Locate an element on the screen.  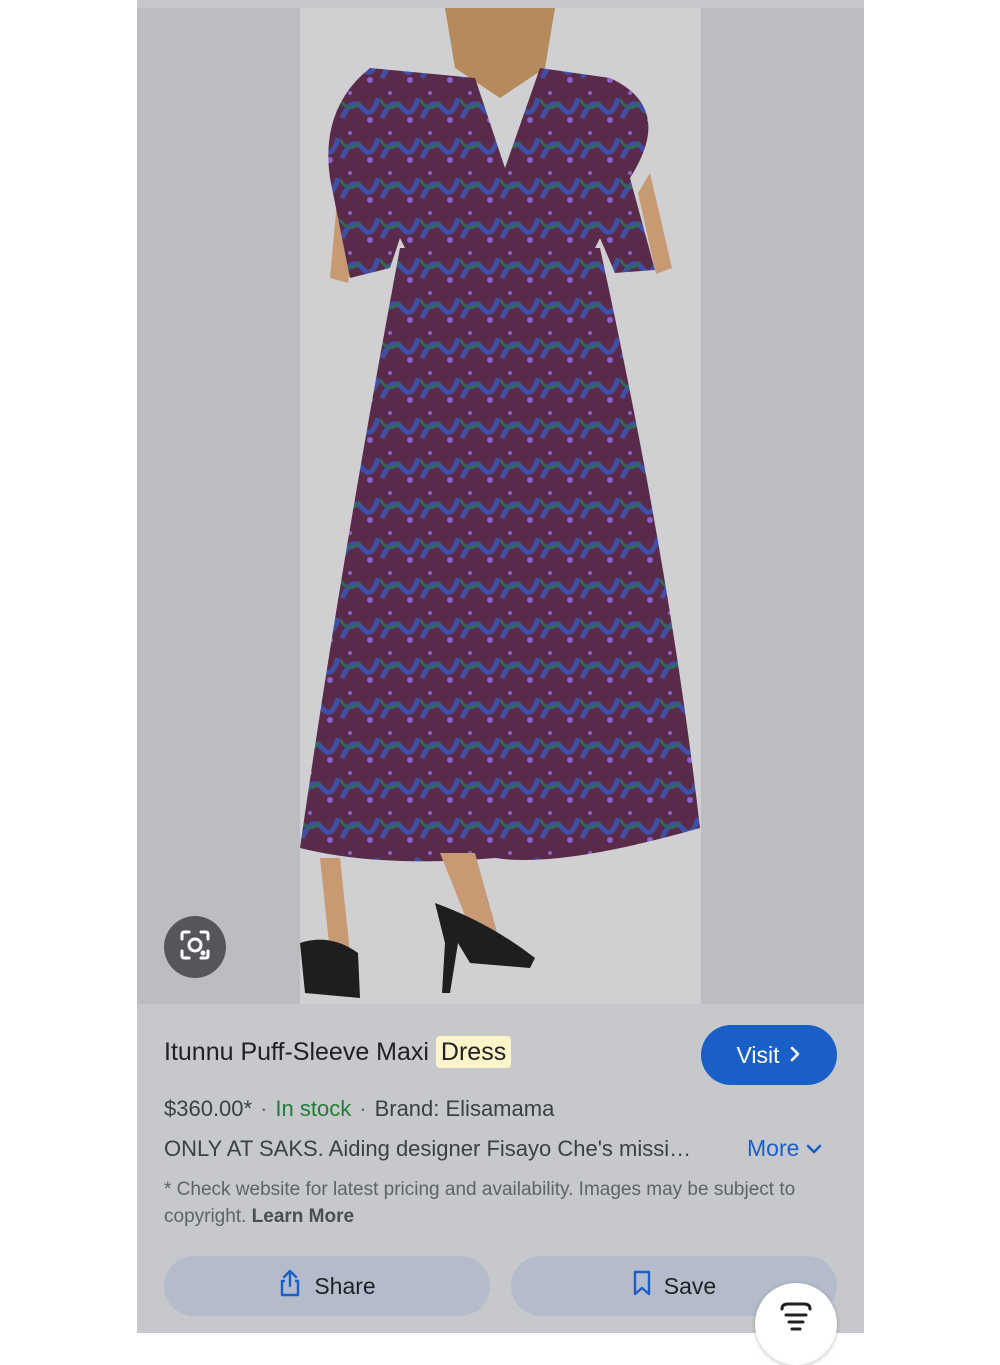
more-label: More is located at coordinates (773, 1148).